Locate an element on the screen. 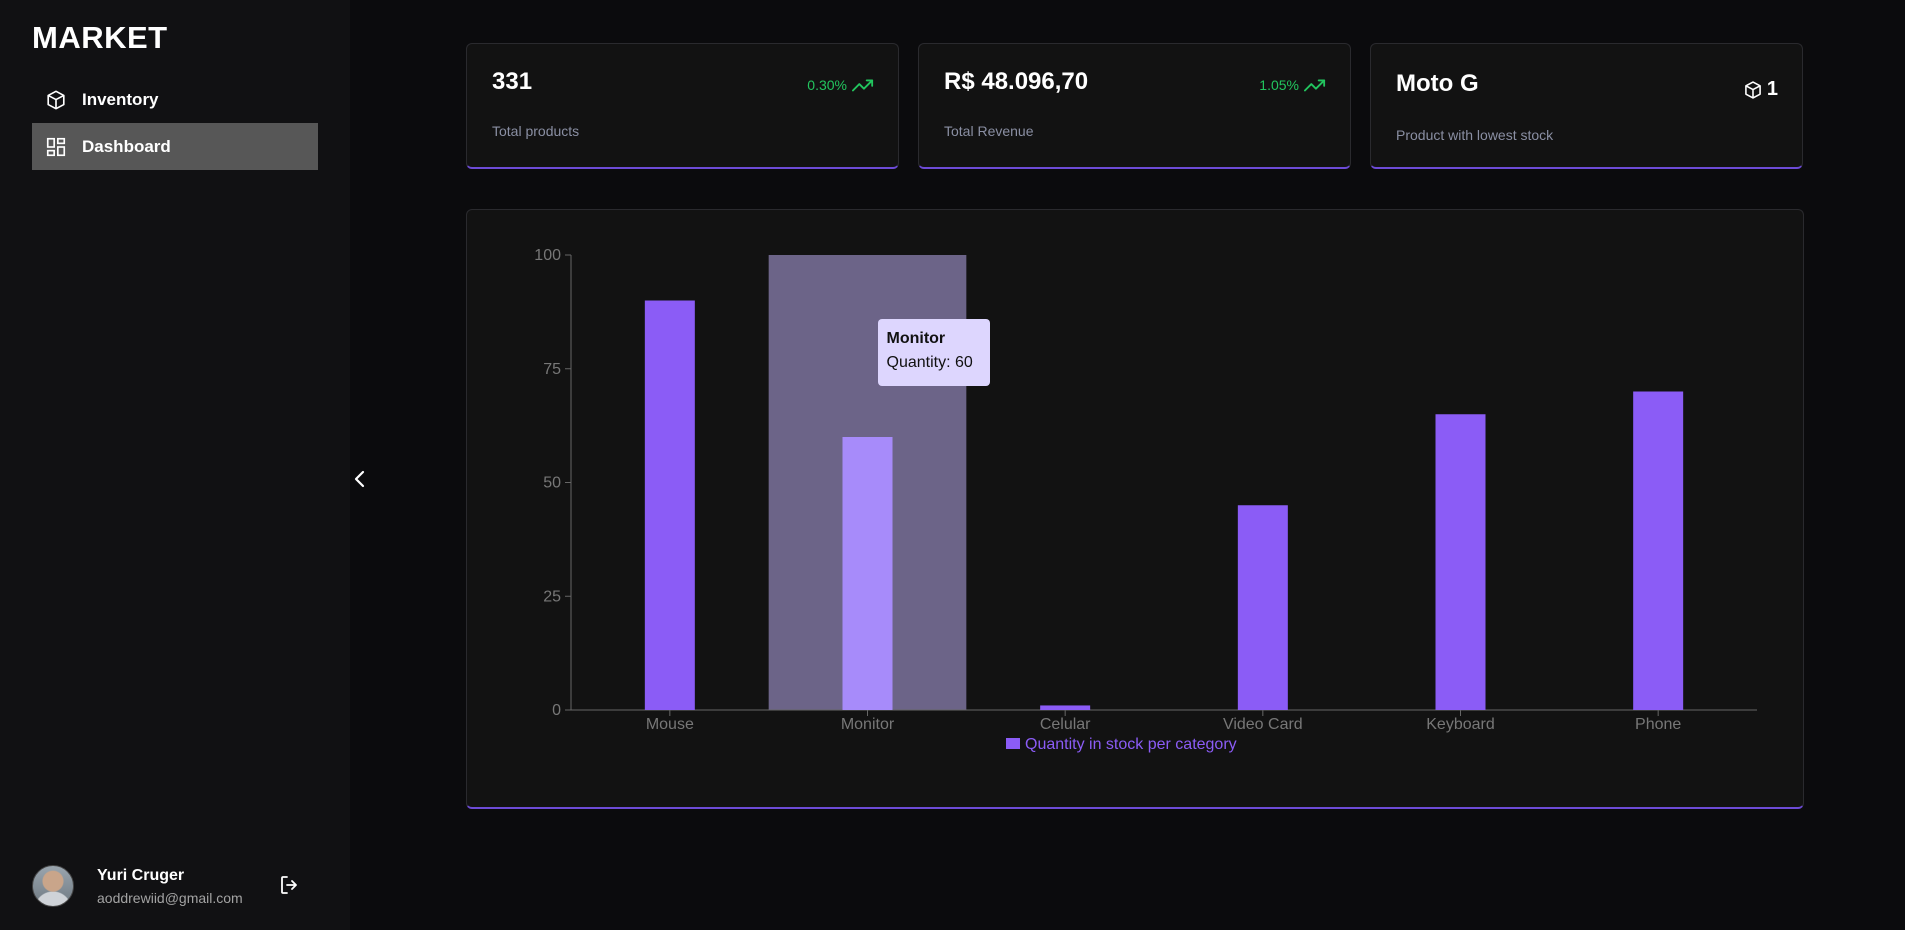 The width and height of the screenshot is (1905, 930). bar-keyboard is located at coordinates (1460, 562).